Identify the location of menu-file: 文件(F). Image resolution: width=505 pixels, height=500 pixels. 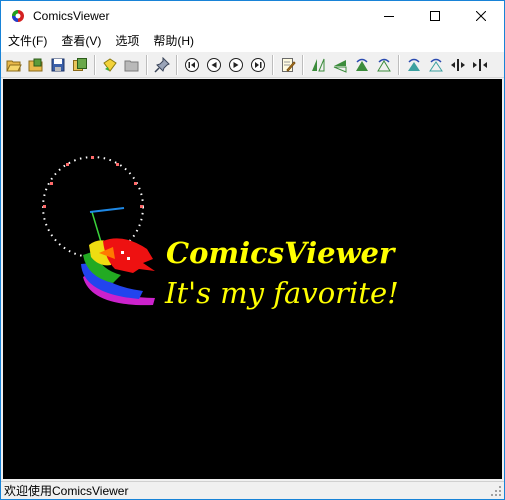
(27, 41).